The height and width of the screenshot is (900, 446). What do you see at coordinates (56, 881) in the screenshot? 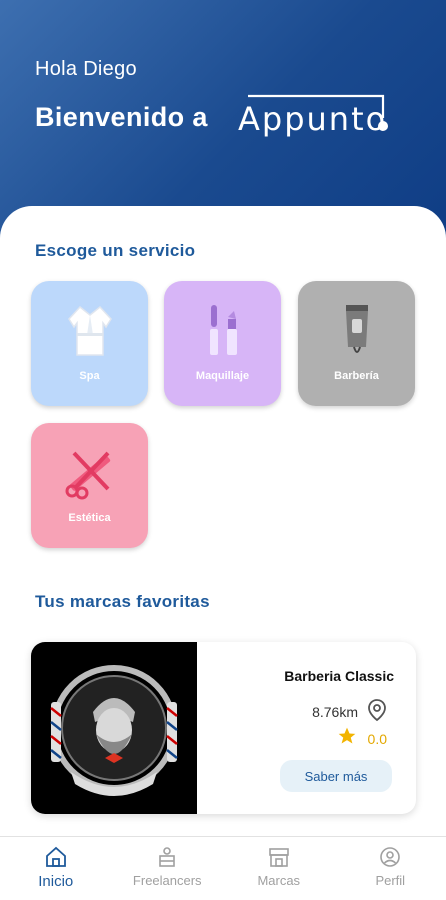
I see `nav-label: Inicio` at bounding box center [56, 881].